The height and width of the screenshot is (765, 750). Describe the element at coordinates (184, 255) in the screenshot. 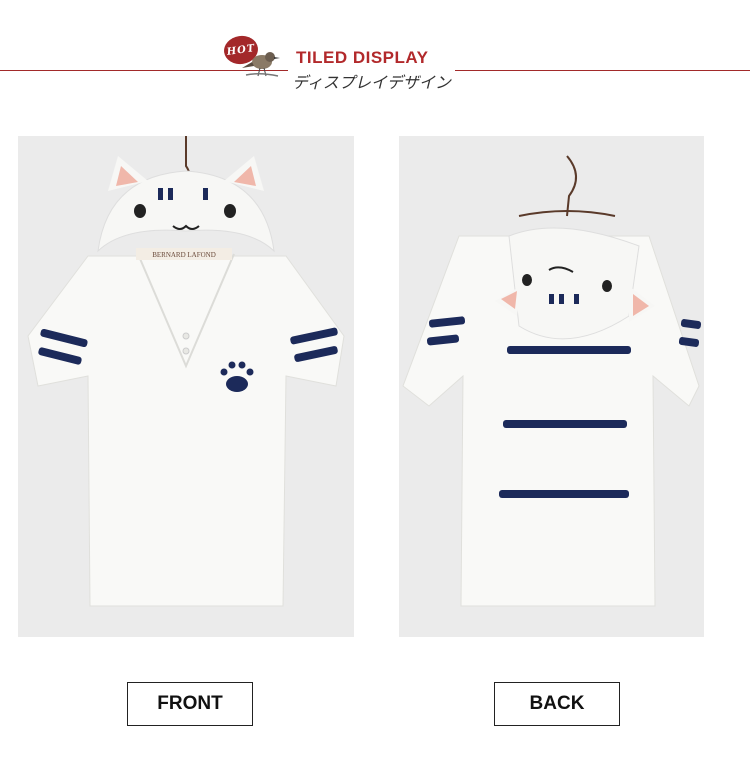

I see `neck-tag: BERNARD LAFOND` at that location.